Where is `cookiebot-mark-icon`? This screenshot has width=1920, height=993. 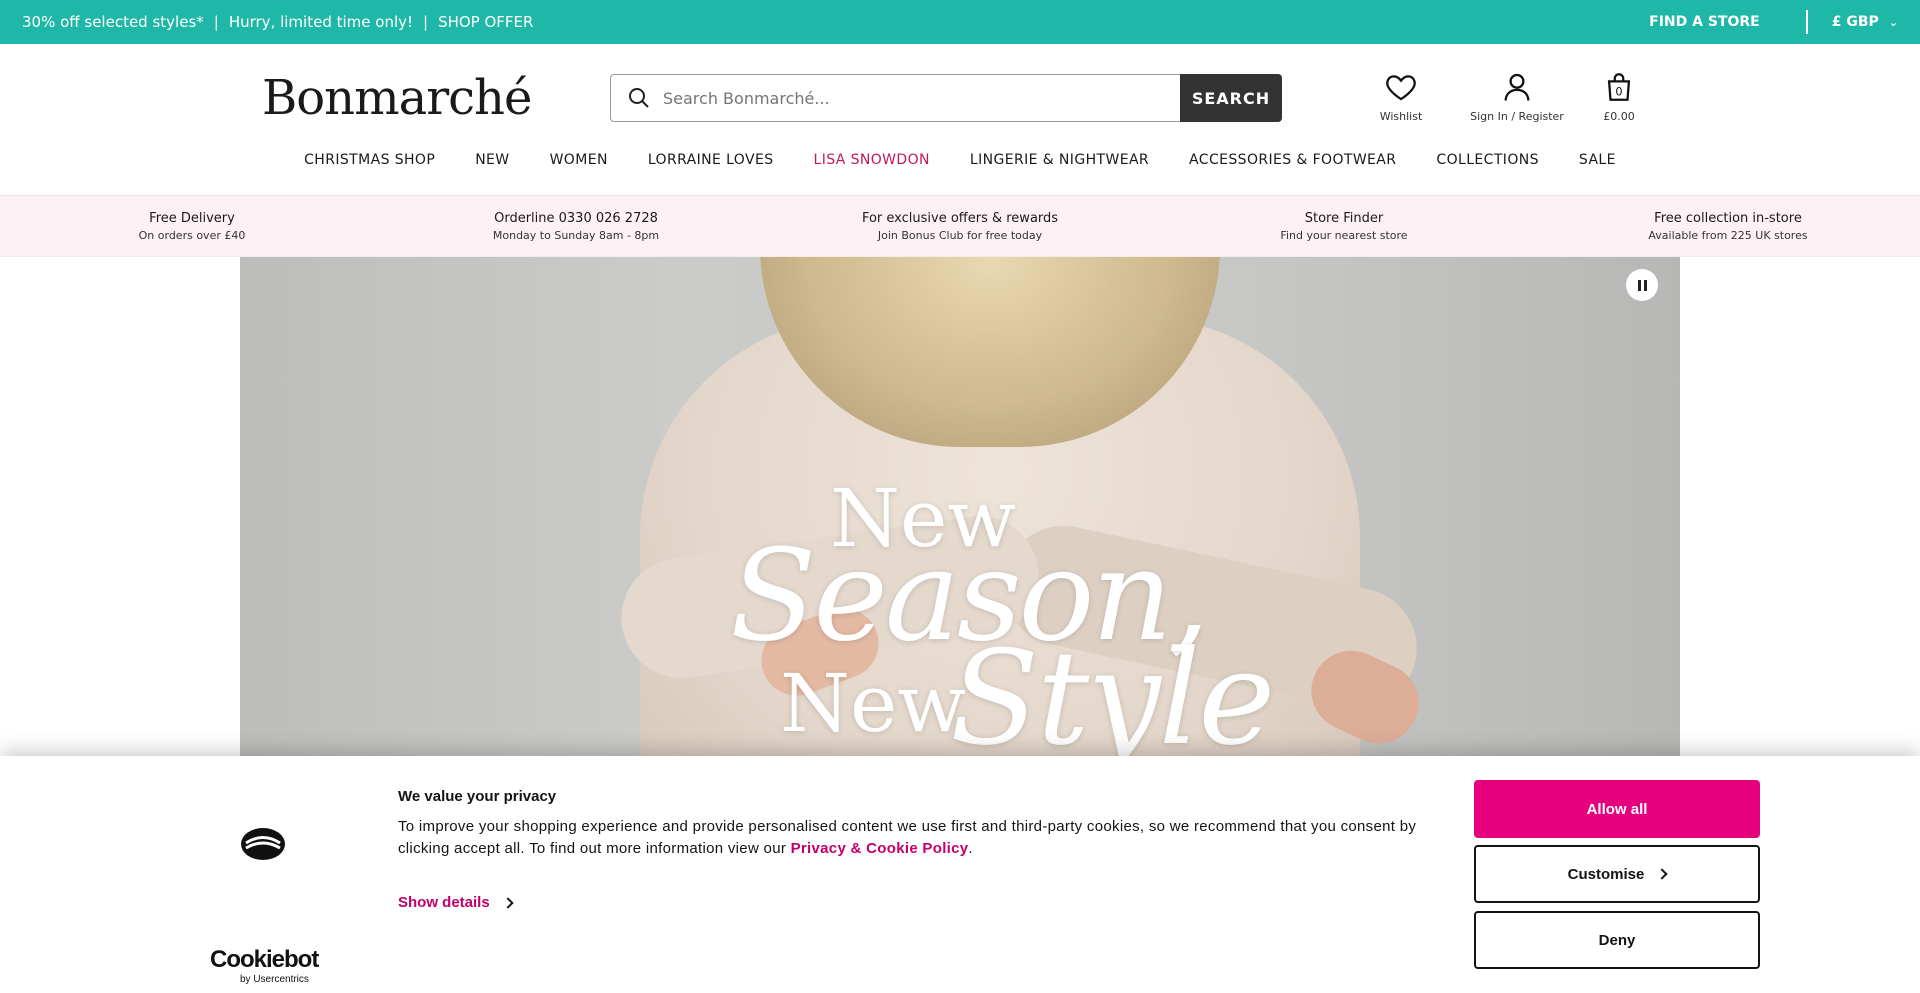
cookiebot-mark-icon is located at coordinates (263, 844).